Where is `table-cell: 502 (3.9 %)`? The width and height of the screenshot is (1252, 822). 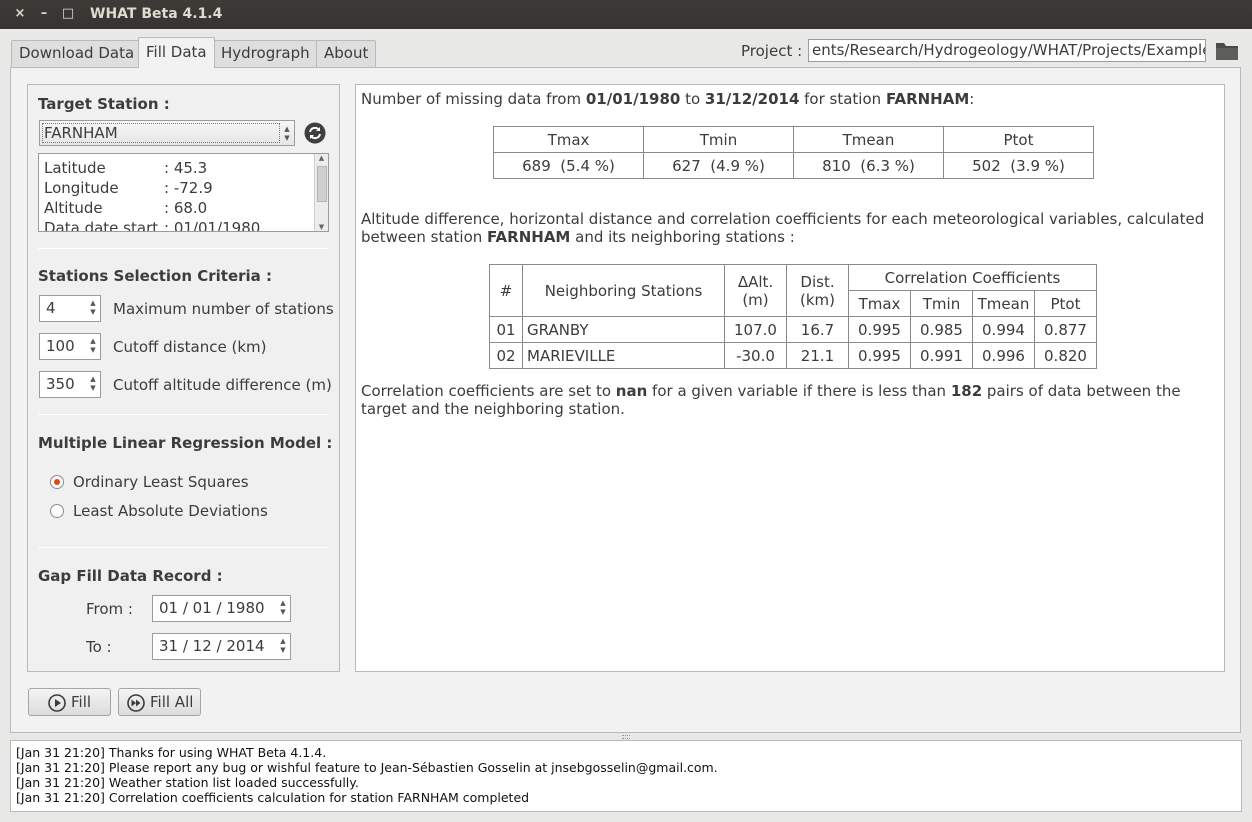
table-cell: 502 (3.9 %) is located at coordinates (1018, 165).